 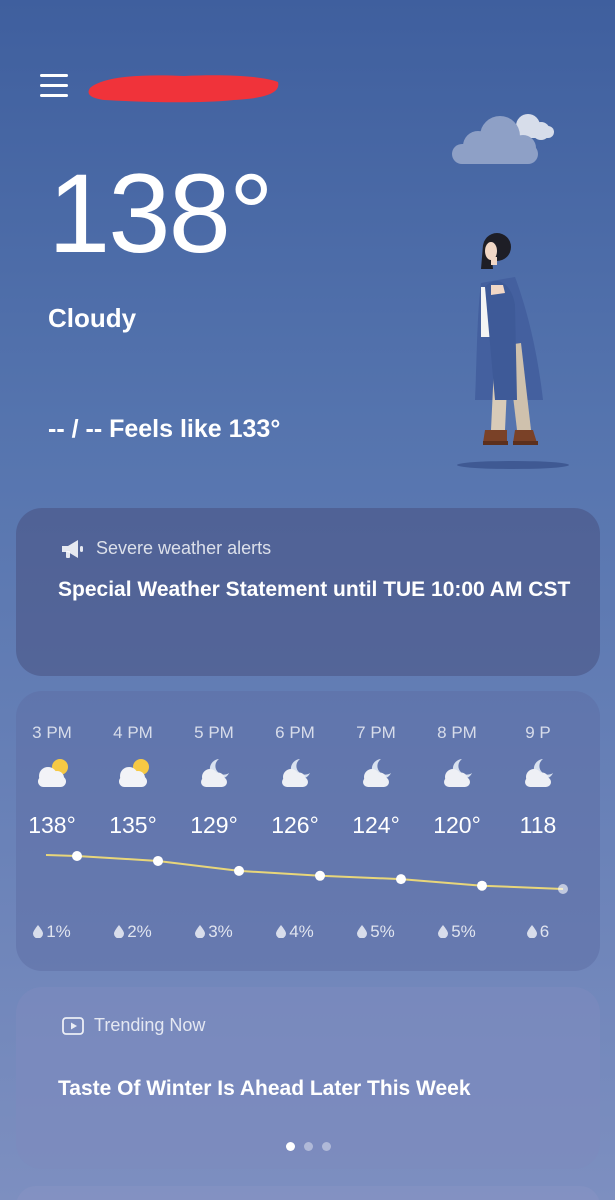 I want to click on hamburger-menu-icon, so click(x=54, y=85).